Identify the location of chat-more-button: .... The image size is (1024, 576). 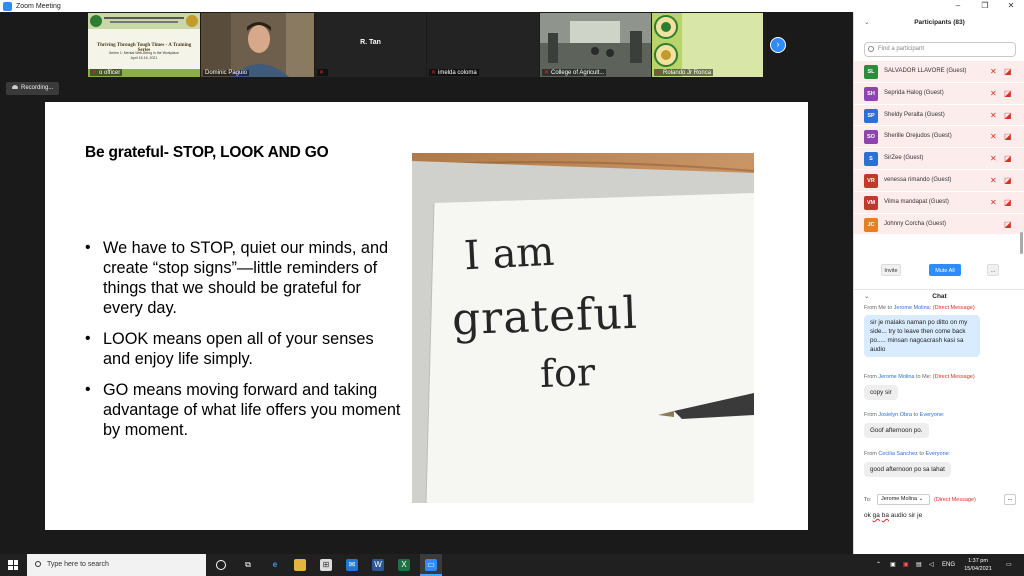
(1010, 499).